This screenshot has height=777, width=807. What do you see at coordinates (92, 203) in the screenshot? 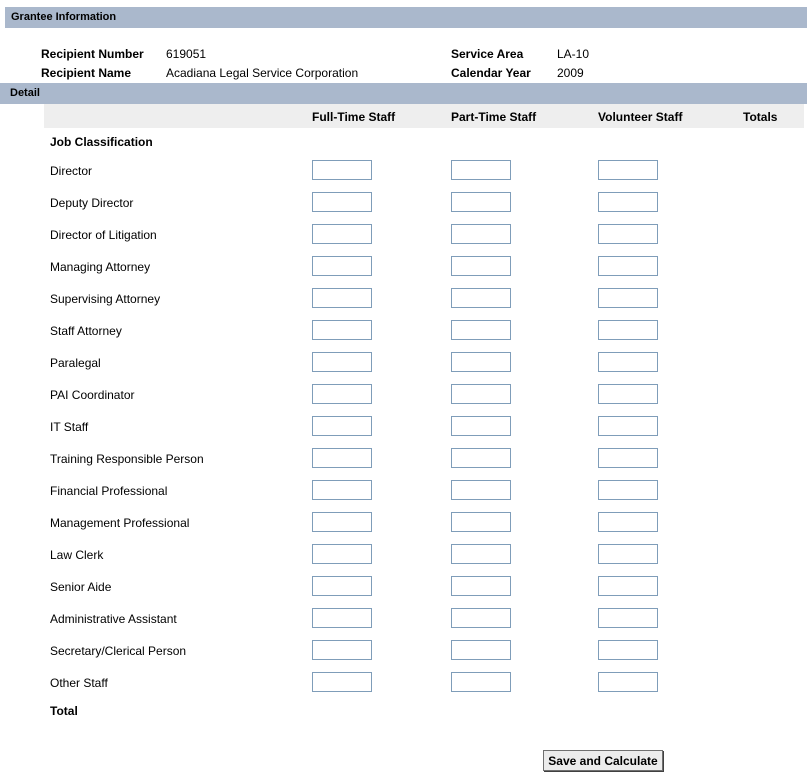
I see `row-label-1: Deputy Director` at bounding box center [92, 203].